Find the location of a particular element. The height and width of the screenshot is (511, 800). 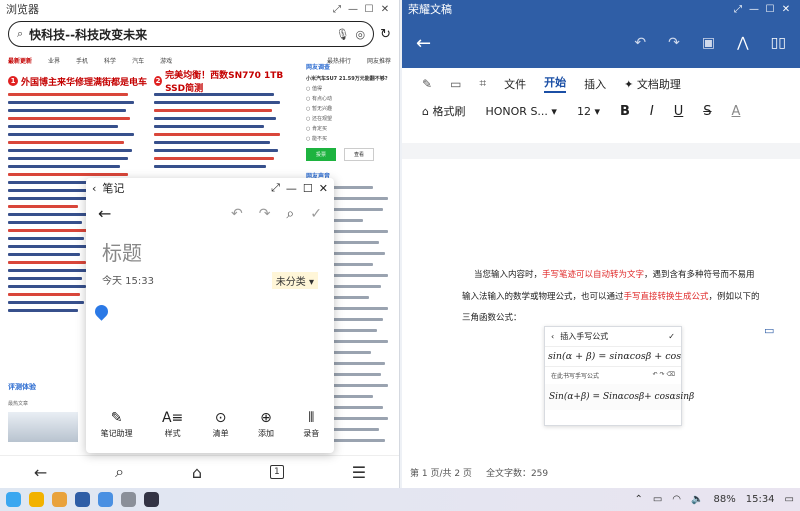

nav-item-industry: 业界 is located at coordinates (54, 60).